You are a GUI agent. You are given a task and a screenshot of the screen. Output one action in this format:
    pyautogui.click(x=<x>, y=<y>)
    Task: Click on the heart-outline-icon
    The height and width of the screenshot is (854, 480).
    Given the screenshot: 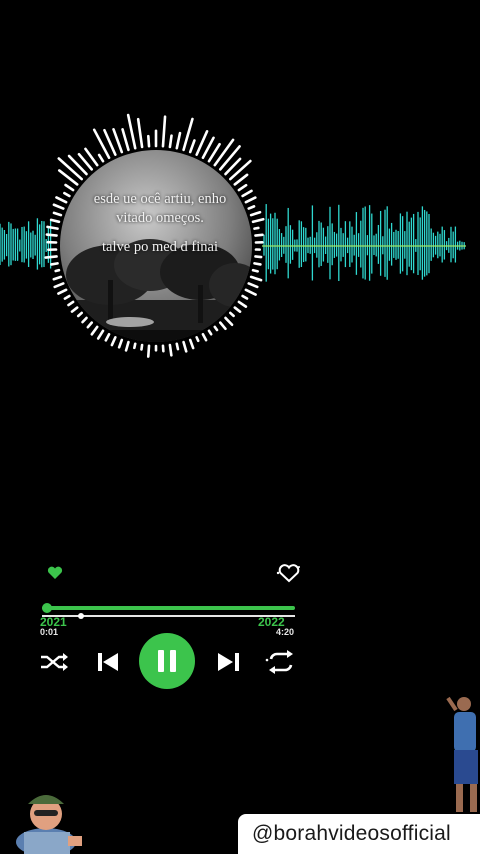 What is the action you would take?
    pyautogui.click(x=288, y=573)
    